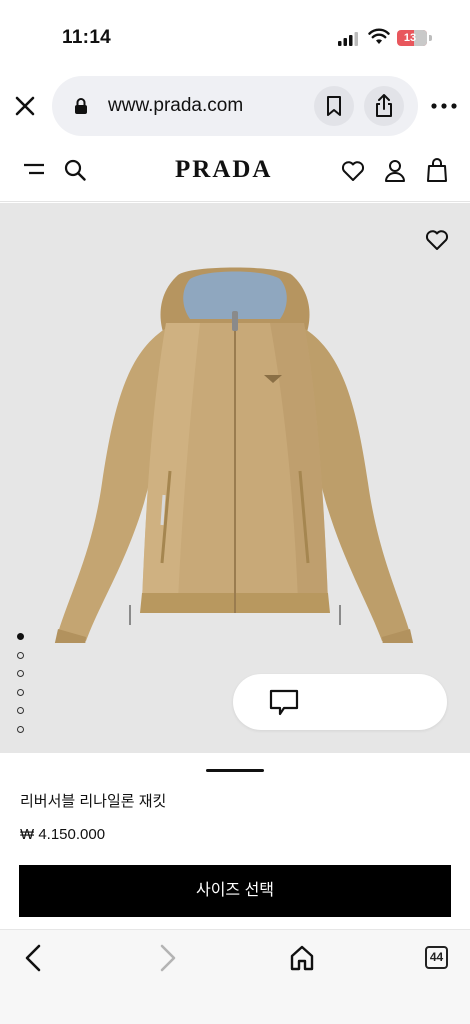 This screenshot has width=470, height=1024. I want to click on signal-icon, so click(348, 39).